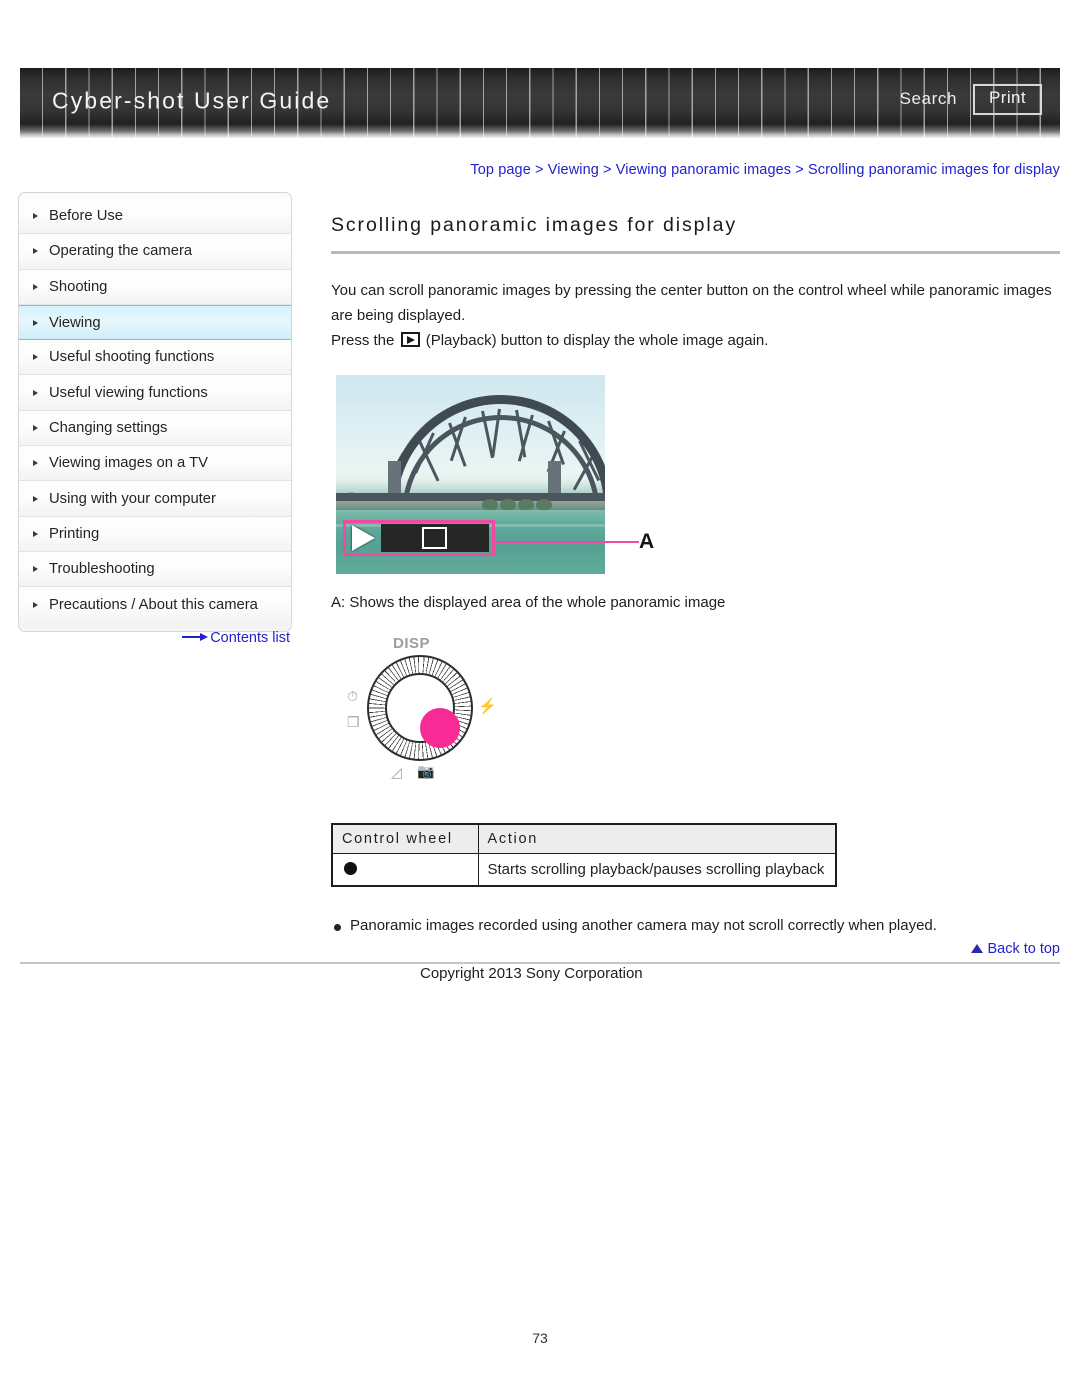 The height and width of the screenshot is (1397, 1080). I want to click on callout-label-a: A, so click(647, 541).